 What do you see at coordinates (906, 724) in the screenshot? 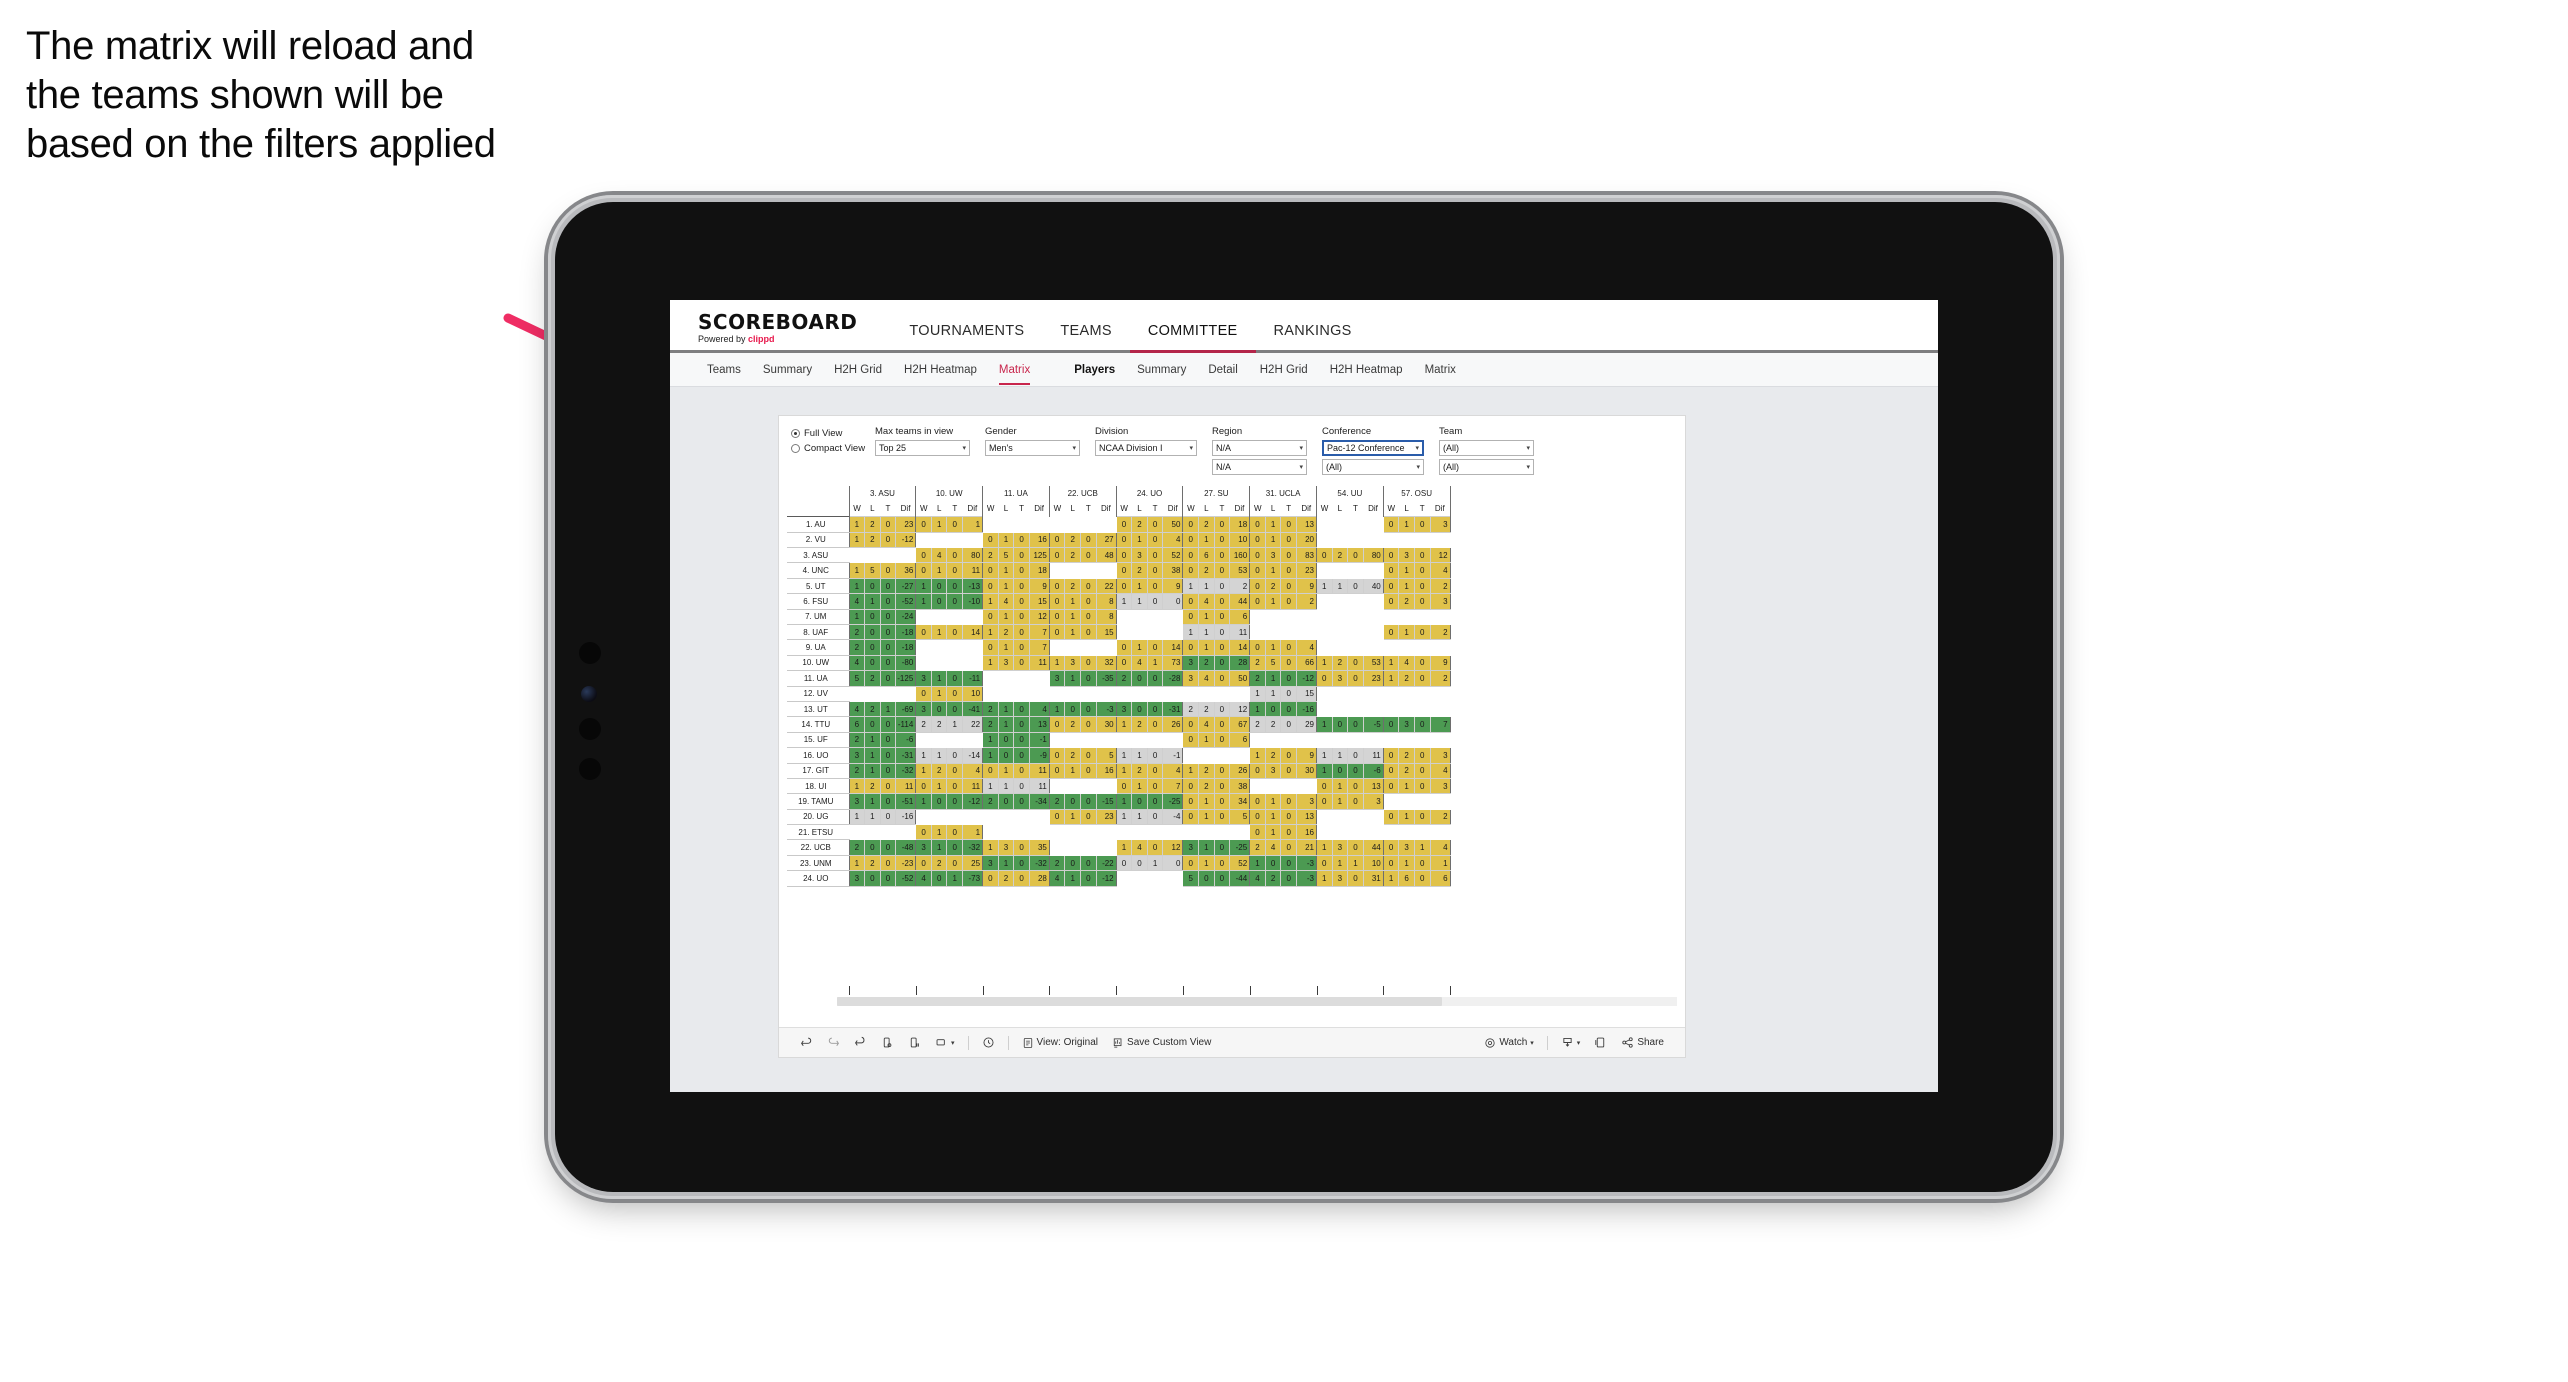
I see `matrix-data-cell: -114` at bounding box center [906, 724].